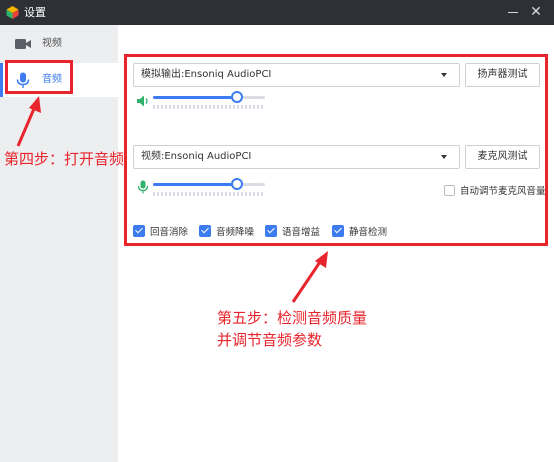 The height and width of the screenshot is (462, 554). What do you see at coordinates (39, 77) in the screenshot?
I see `annotation-highlight-box-audio-tab` at bounding box center [39, 77].